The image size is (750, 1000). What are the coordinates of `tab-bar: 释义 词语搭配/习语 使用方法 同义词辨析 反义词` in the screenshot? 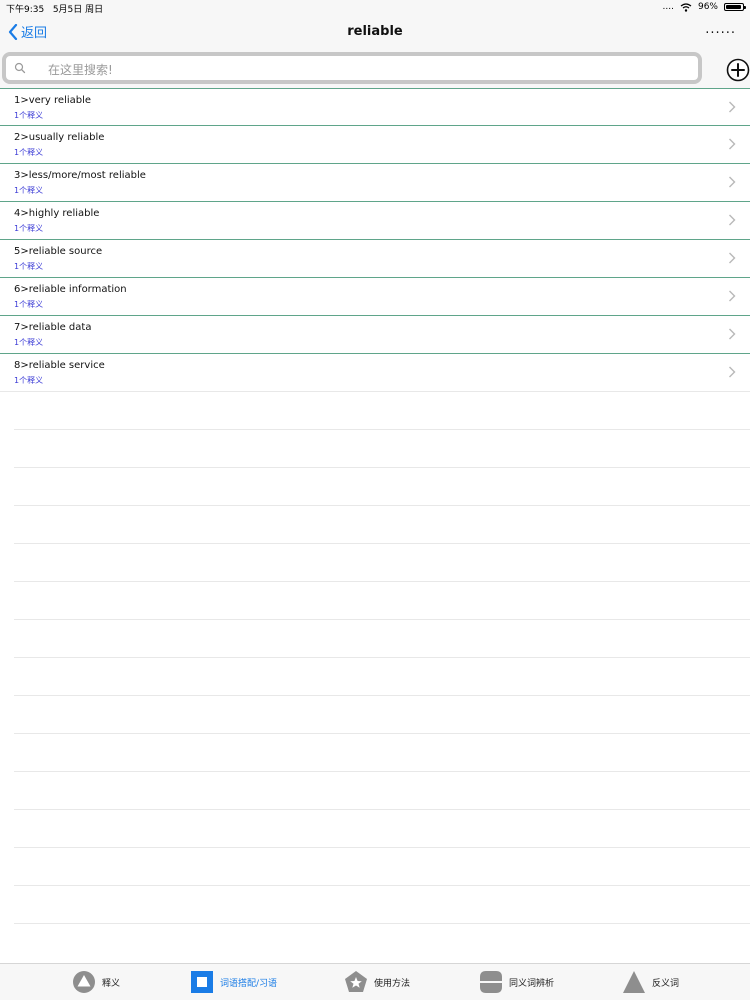 It's located at (375, 981).